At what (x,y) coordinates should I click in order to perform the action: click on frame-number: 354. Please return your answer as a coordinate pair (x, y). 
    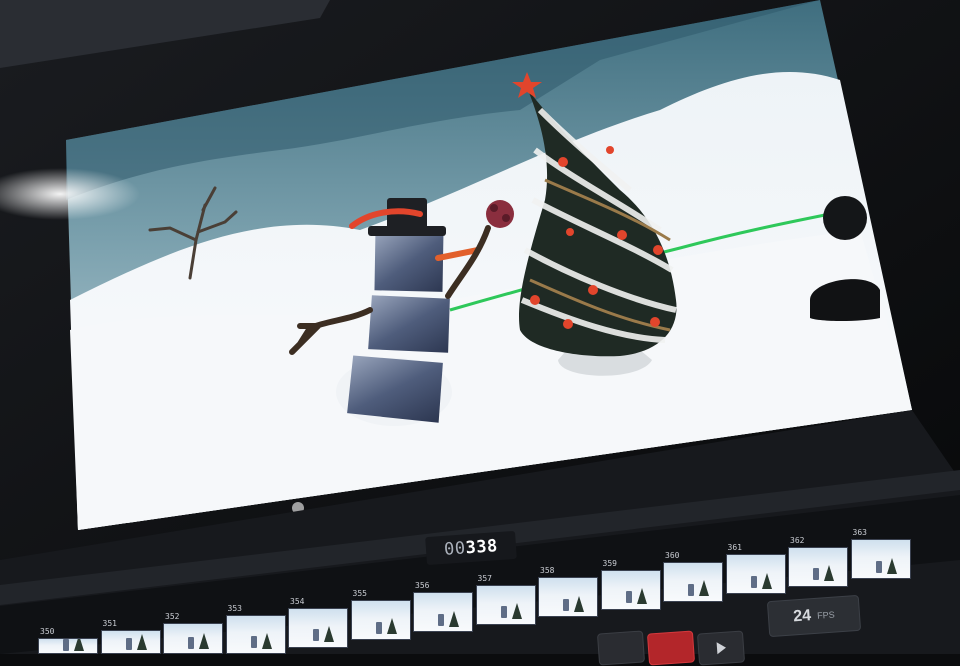
    Looking at the image, I should click on (297, 601).